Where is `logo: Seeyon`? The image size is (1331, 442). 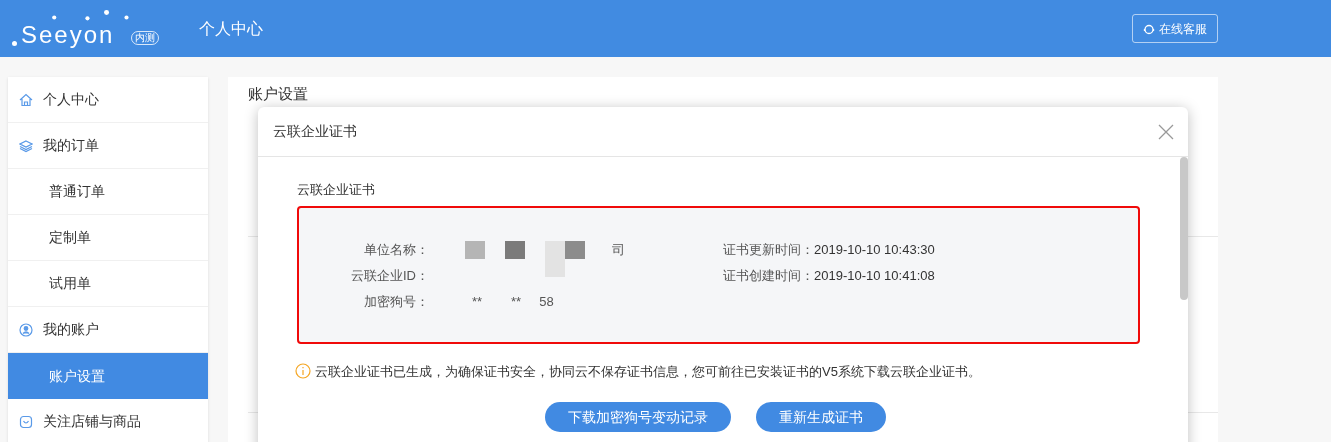 logo: Seeyon is located at coordinates (68, 34).